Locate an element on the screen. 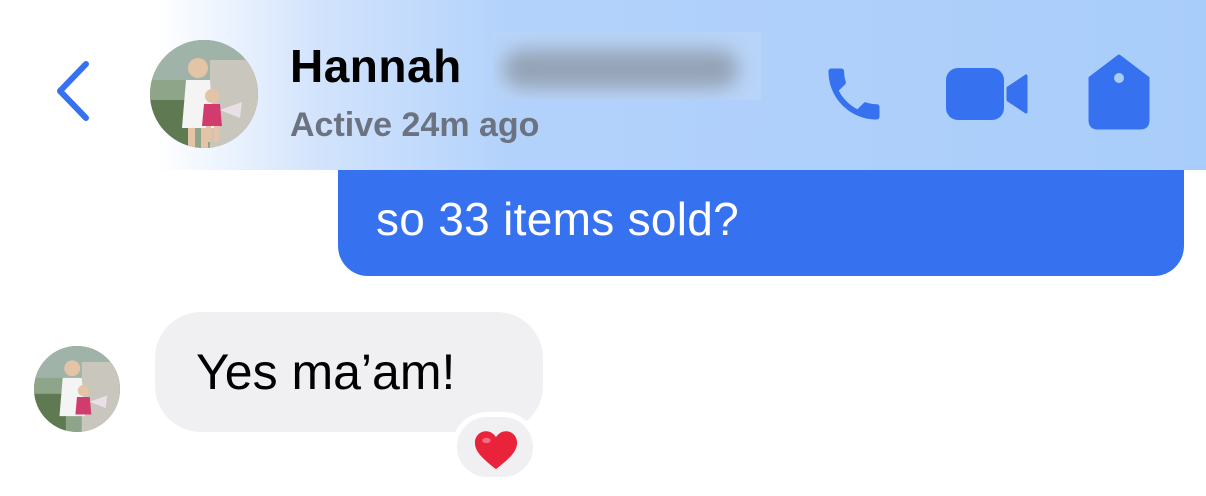 This screenshot has height=496, width=1206. back-button is located at coordinates (76, 91).